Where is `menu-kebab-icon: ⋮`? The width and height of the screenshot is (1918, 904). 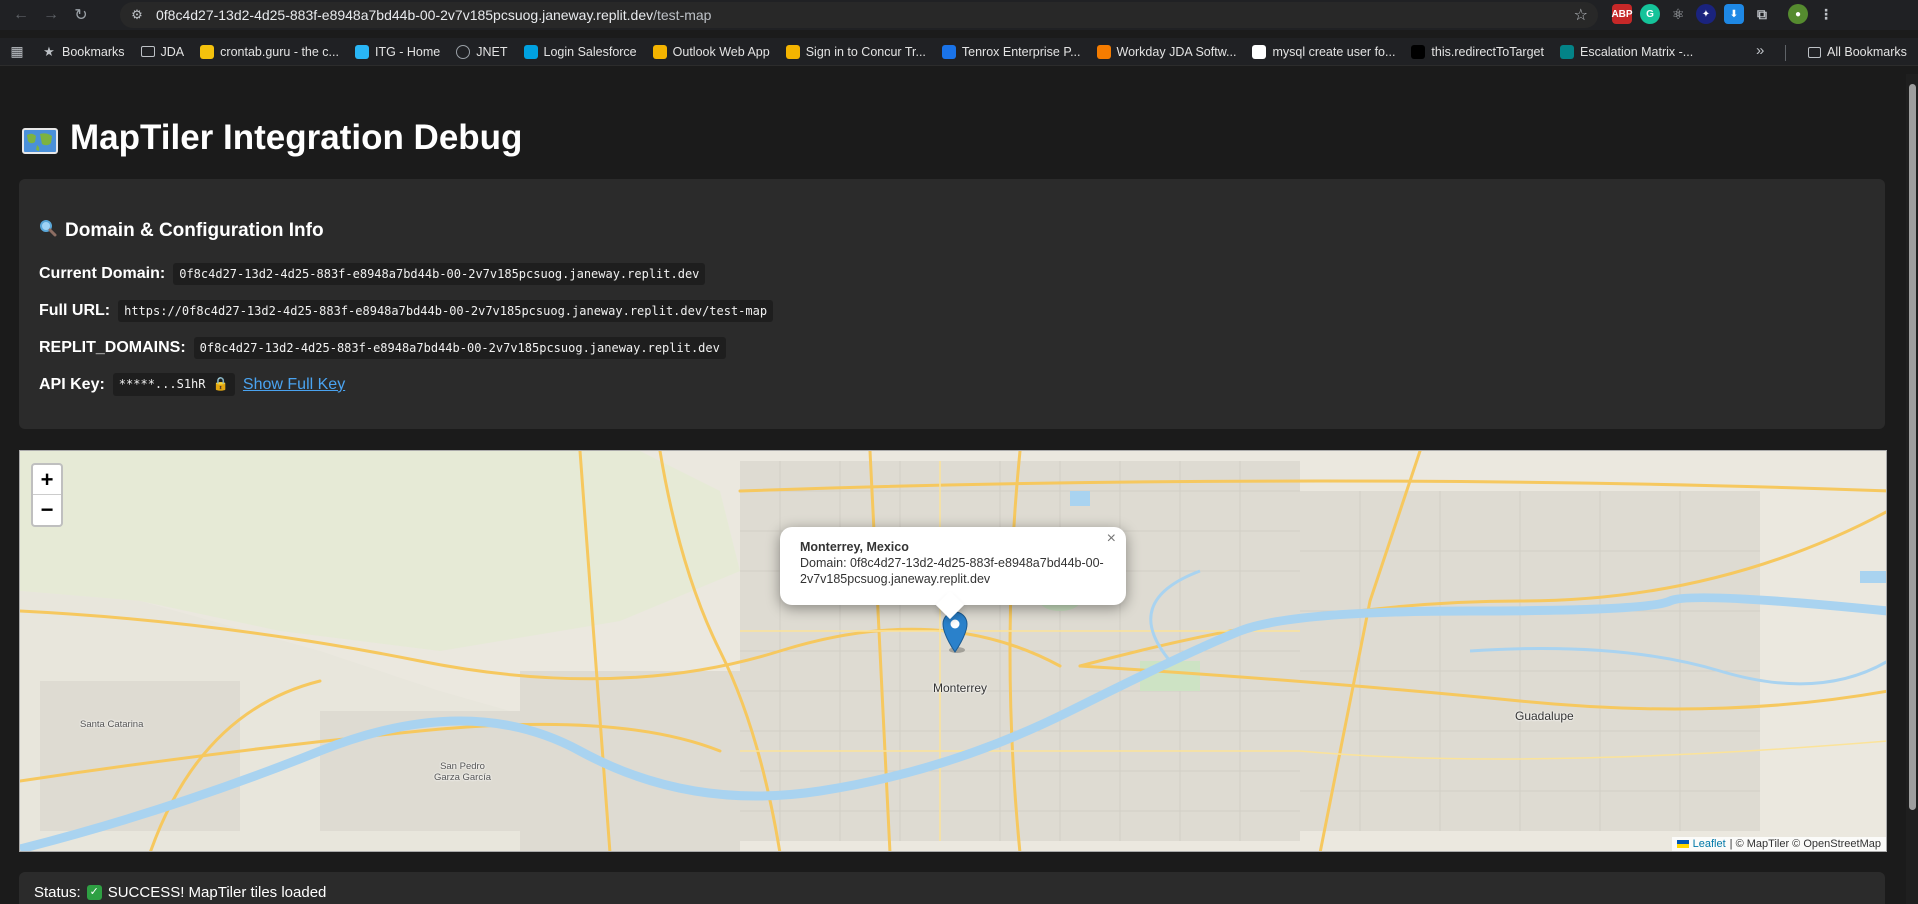
menu-kebab-icon: ⋮ is located at coordinates (1826, 14).